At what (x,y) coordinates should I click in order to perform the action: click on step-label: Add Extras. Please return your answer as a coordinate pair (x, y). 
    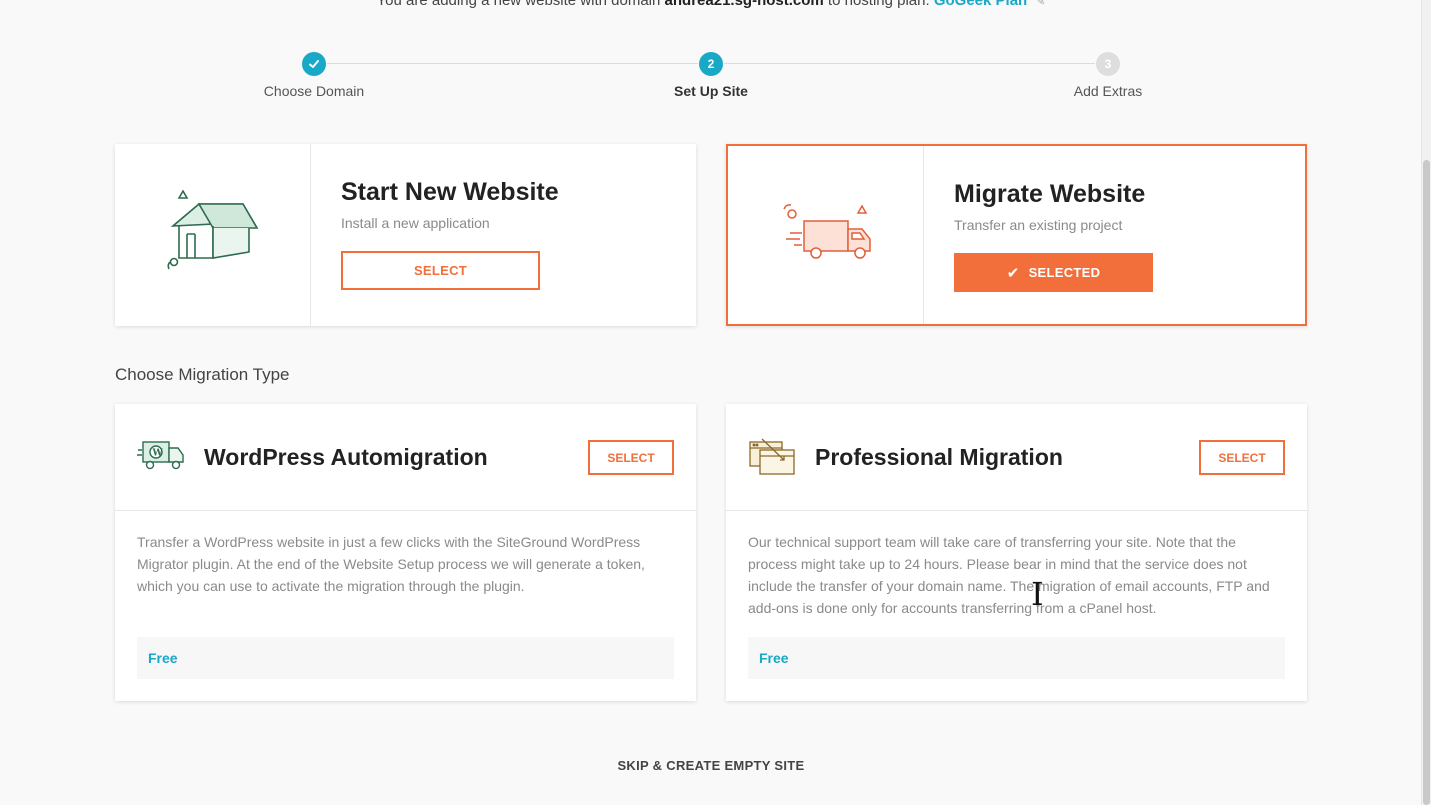
    Looking at the image, I should click on (1108, 91).